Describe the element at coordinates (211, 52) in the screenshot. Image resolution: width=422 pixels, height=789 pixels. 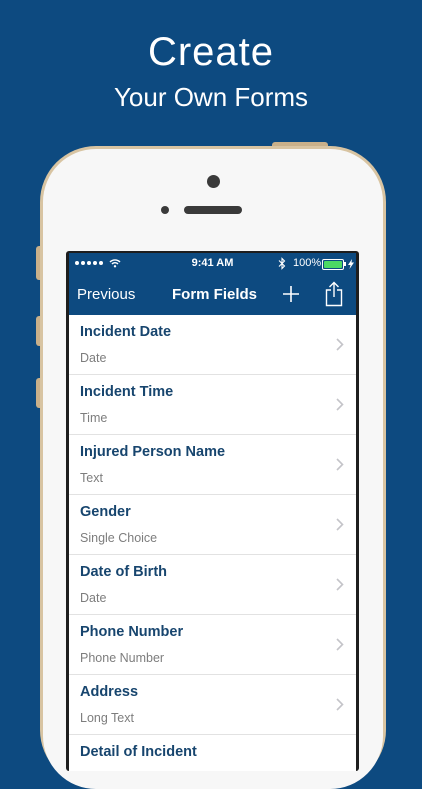
I see `headline-title: Create` at that location.